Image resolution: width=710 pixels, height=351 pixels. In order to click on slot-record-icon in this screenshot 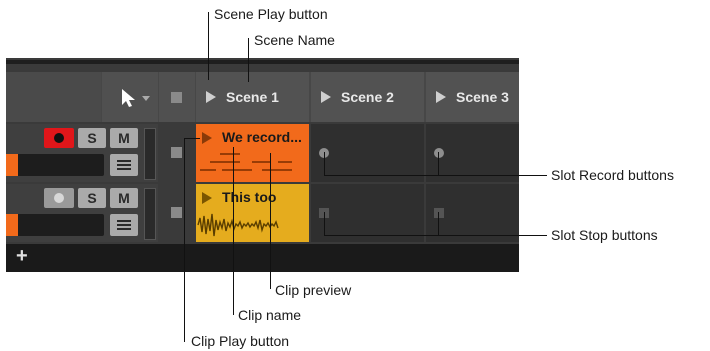, I will do `click(439, 153)`.